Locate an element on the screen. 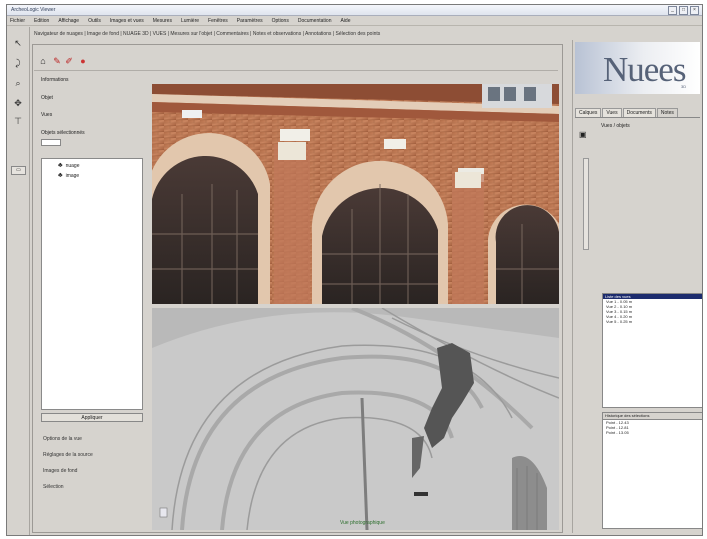 The height and width of the screenshot is (539, 707). option-selection: Sélection is located at coordinates (53, 487).